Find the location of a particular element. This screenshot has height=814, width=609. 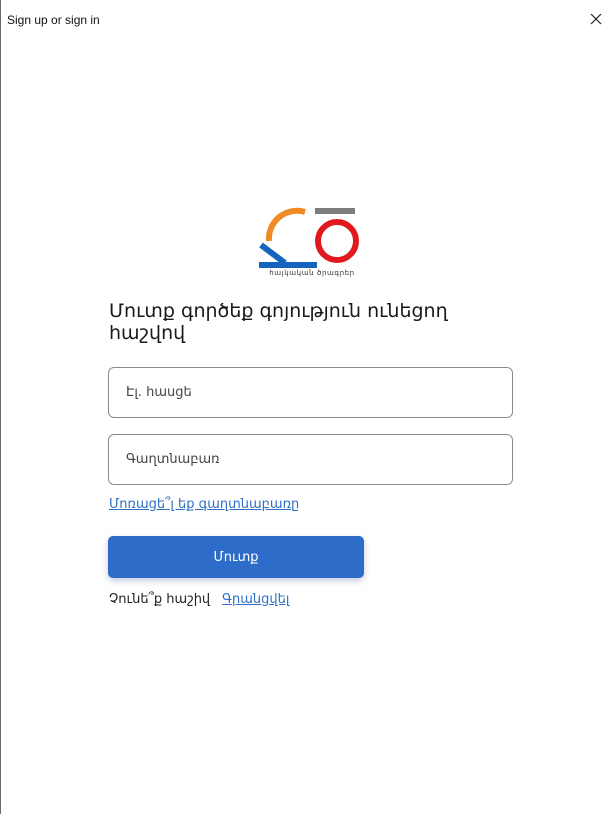

close-button is located at coordinates (596, 19).